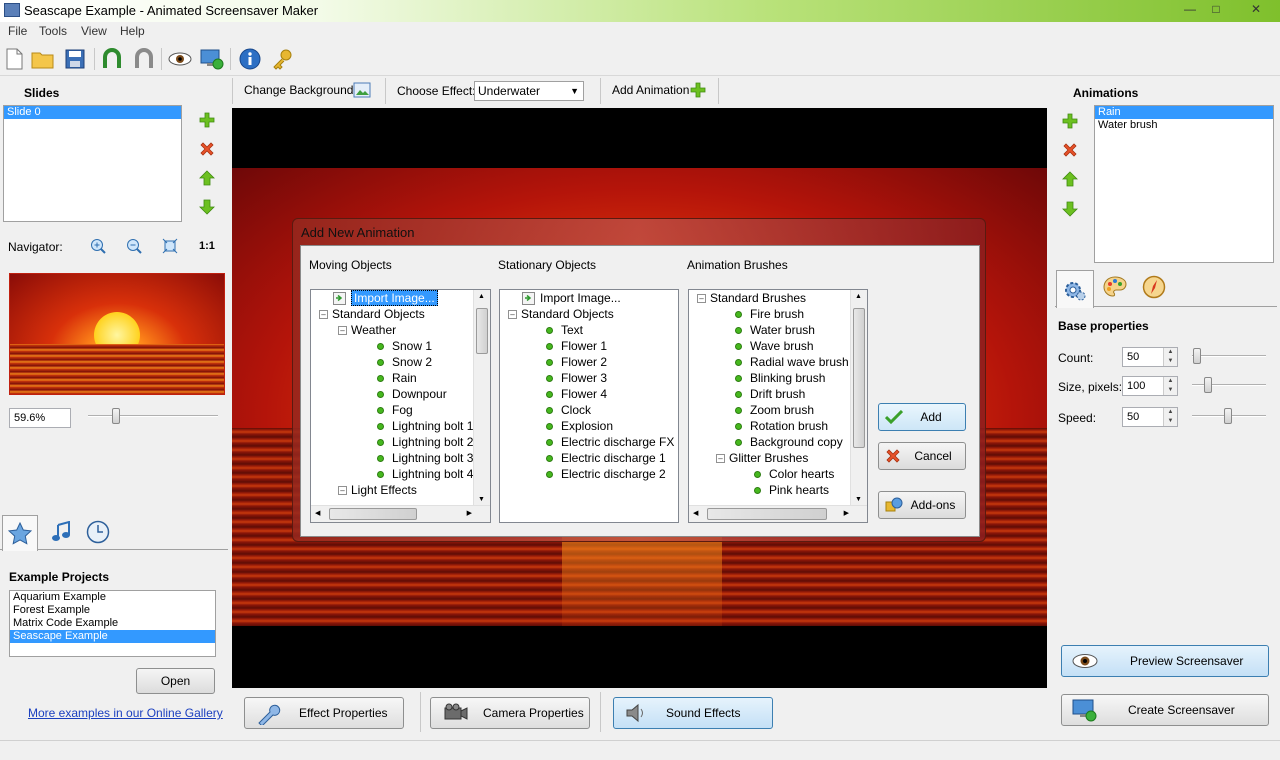  Describe the element at coordinates (397, 378) in the screenshot. I see `tree-item: Rain` at that location.